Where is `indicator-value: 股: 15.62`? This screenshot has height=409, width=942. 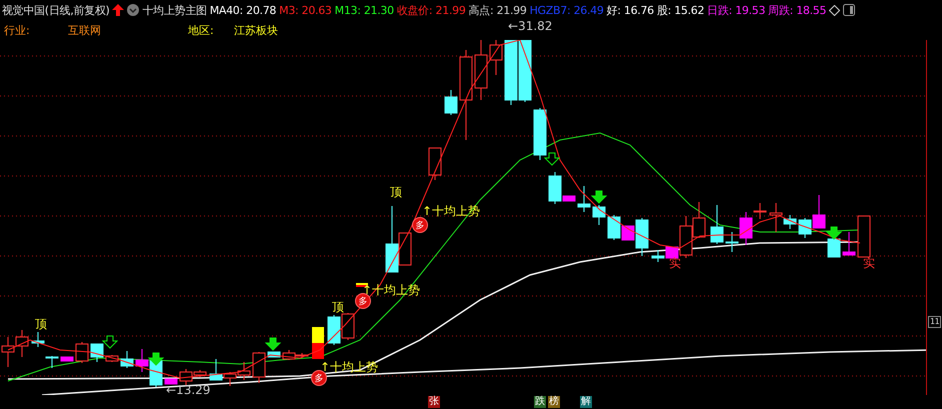 indicator-value: 股: 15.62 is located at coordinates (680, 10).